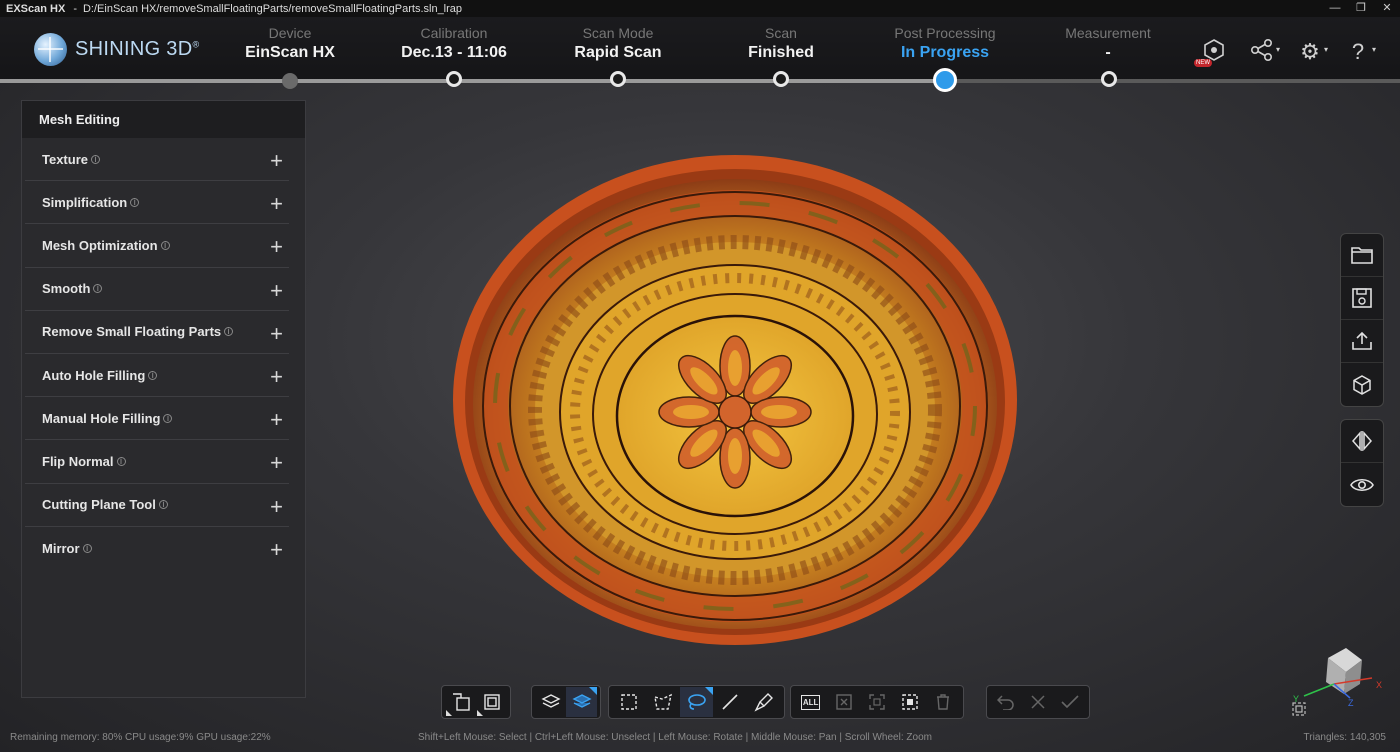 The image size is (1400, 752). I want to click on brush-select-button, so click(764, 702).